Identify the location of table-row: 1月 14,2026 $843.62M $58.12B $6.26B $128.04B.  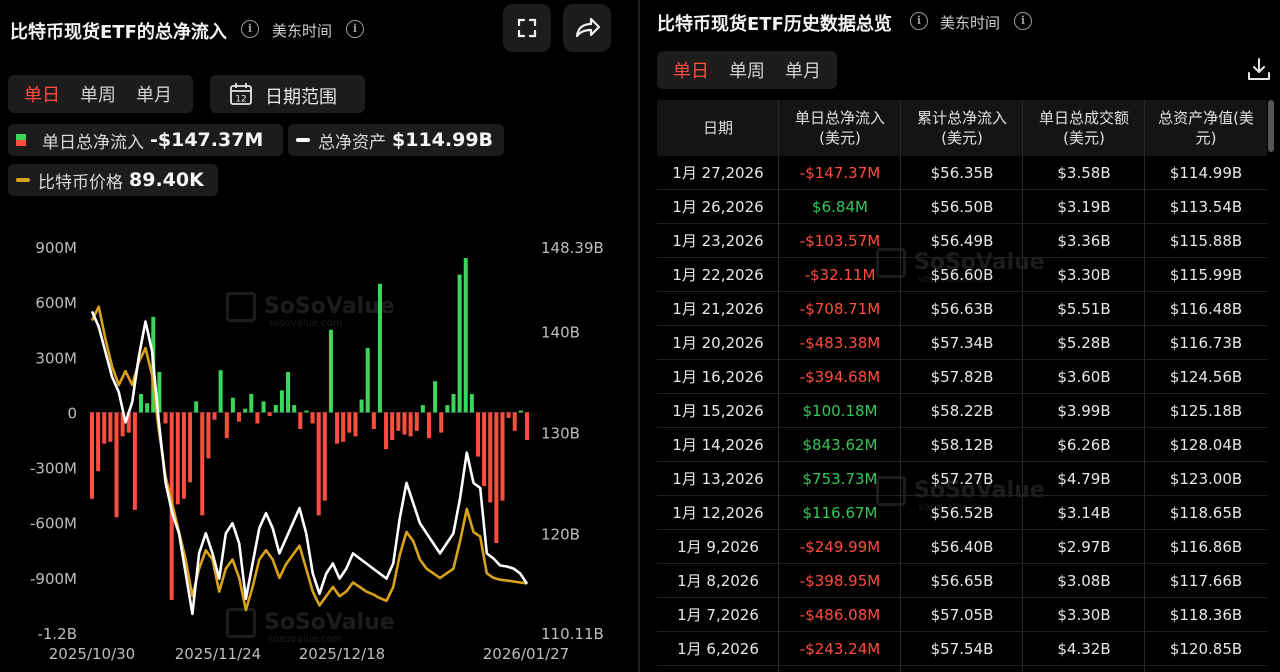
(962, 445).